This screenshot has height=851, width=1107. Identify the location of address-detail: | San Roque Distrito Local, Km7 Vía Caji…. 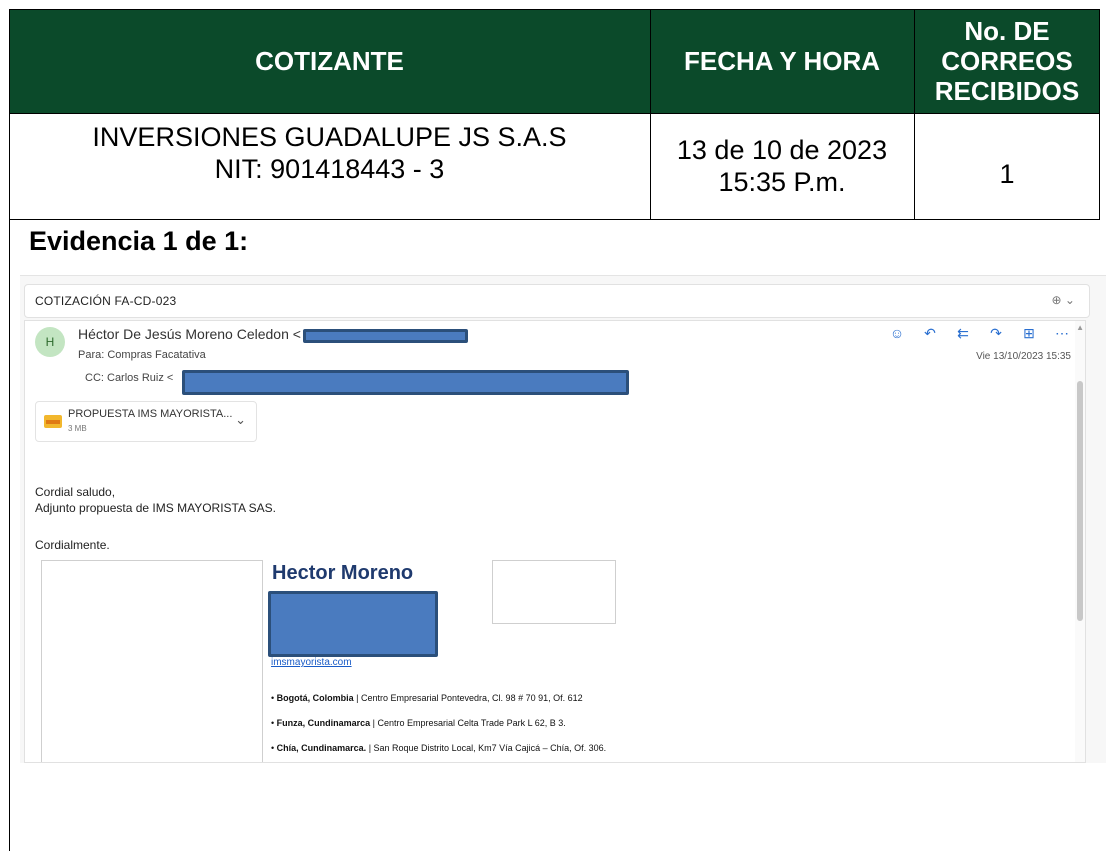
(486, 748).